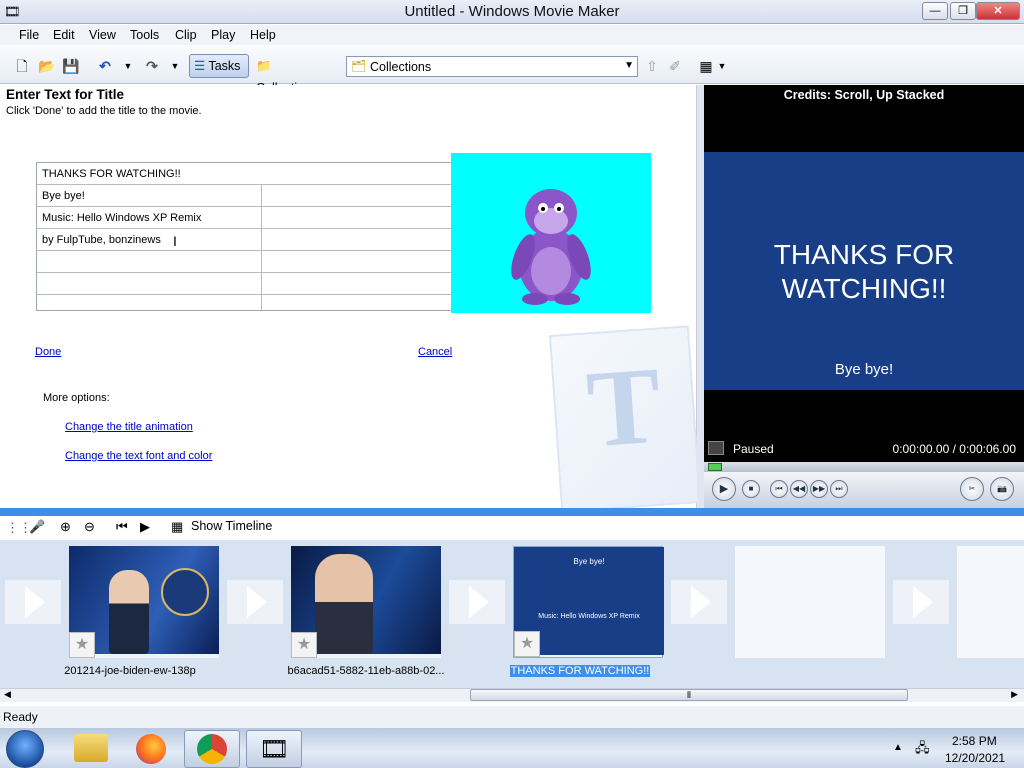 This screenshot has height=768, width=1024. I want to click on open-project-icon: 📂, so click(46, 66).